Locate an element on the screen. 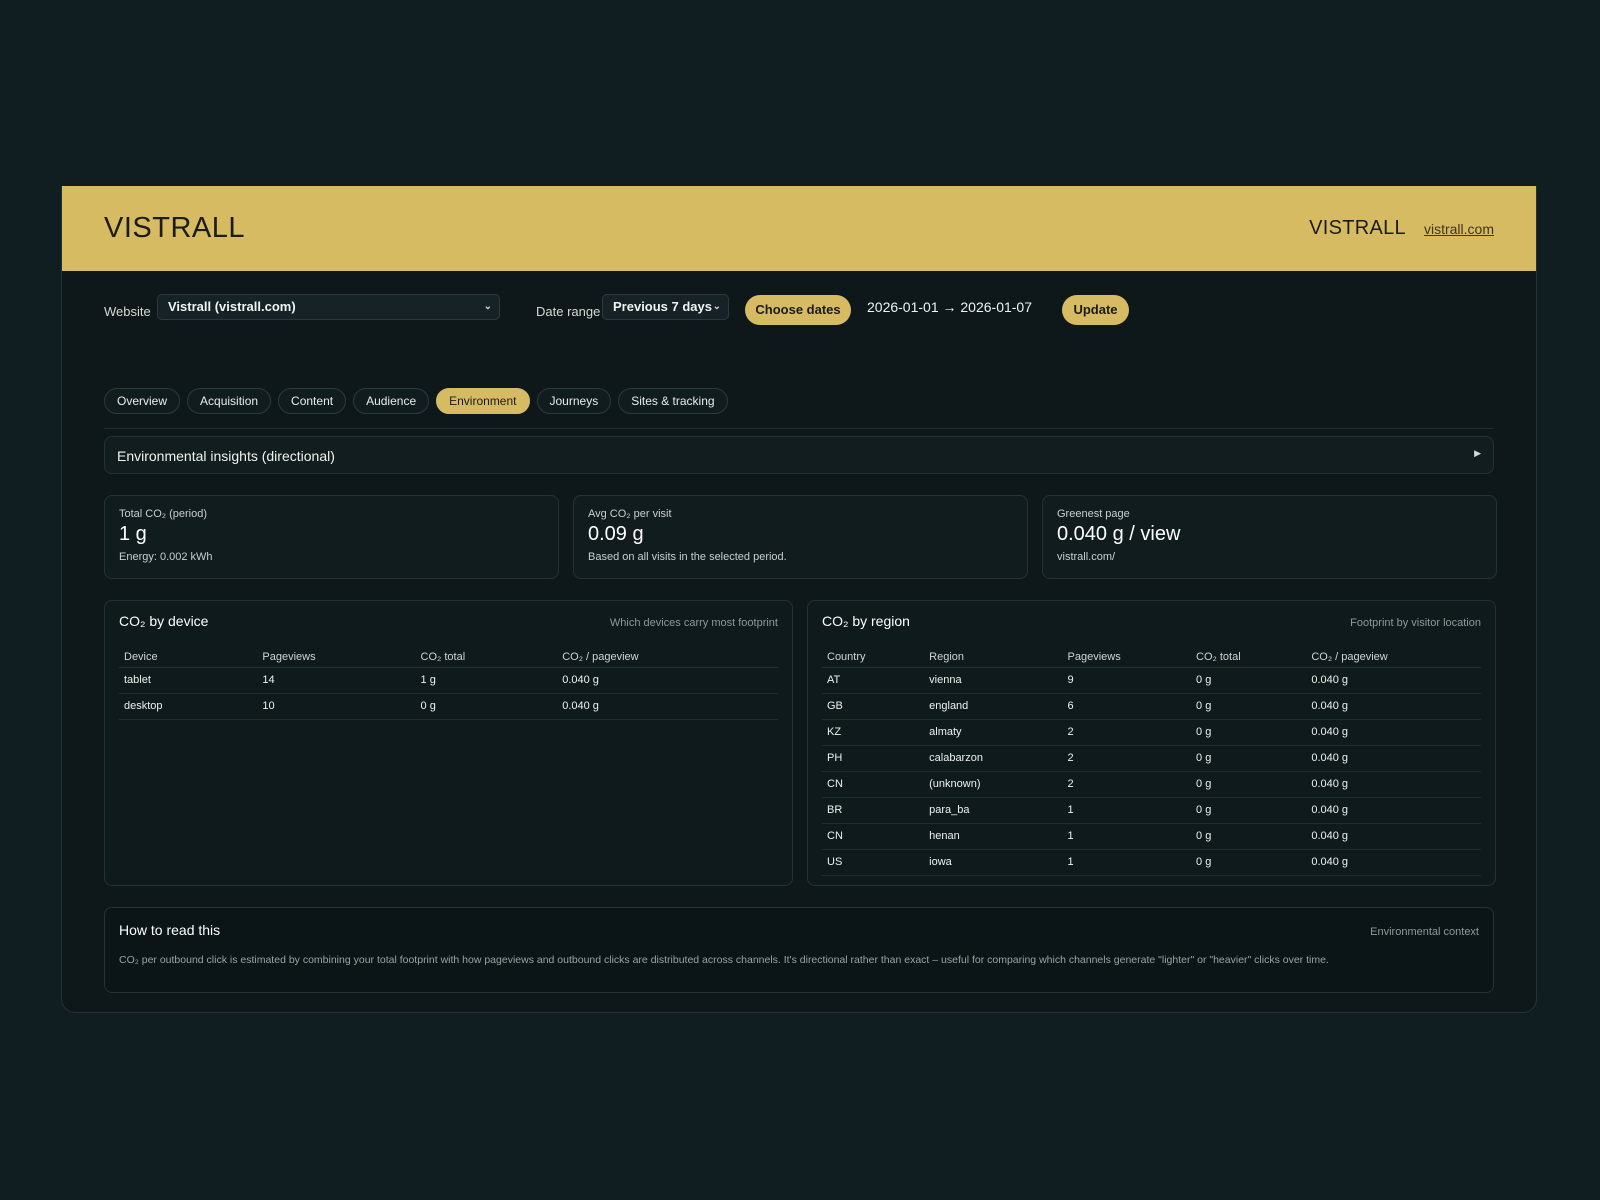 The image size is (1600, 1200). table-cell: AT is located at coordinates (873, 680).